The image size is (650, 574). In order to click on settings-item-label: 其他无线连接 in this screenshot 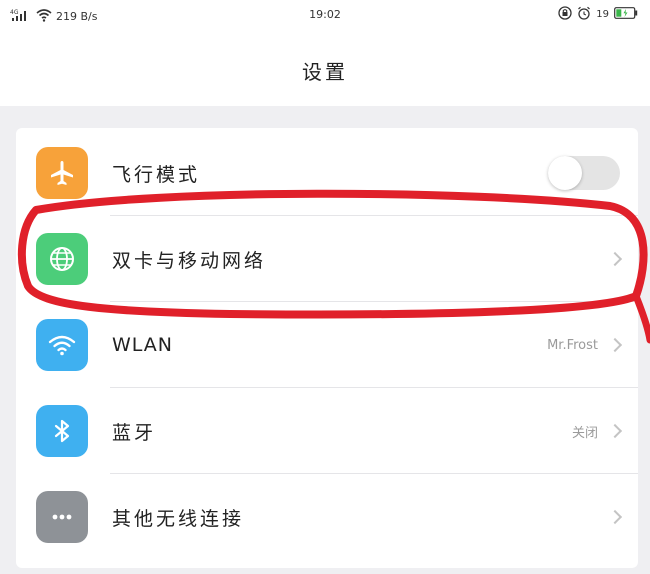, I will do `click(178, 518)`.